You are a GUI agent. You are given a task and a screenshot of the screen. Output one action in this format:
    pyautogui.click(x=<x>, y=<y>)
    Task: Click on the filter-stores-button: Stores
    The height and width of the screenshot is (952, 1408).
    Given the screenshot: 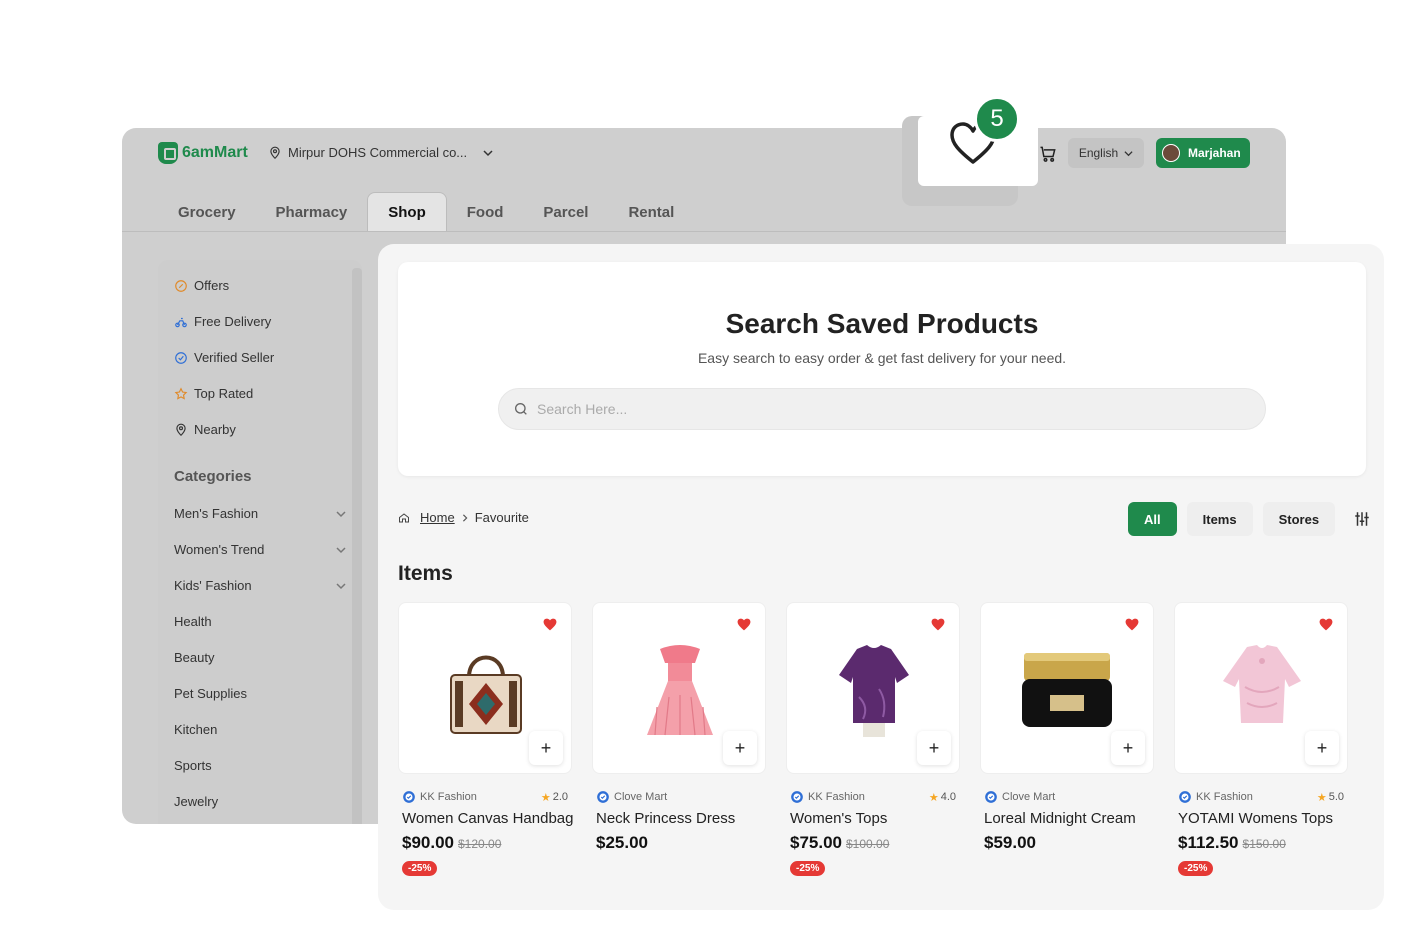 What is the action you would take?
    pyautogui.click(x=1299, y=519)
    